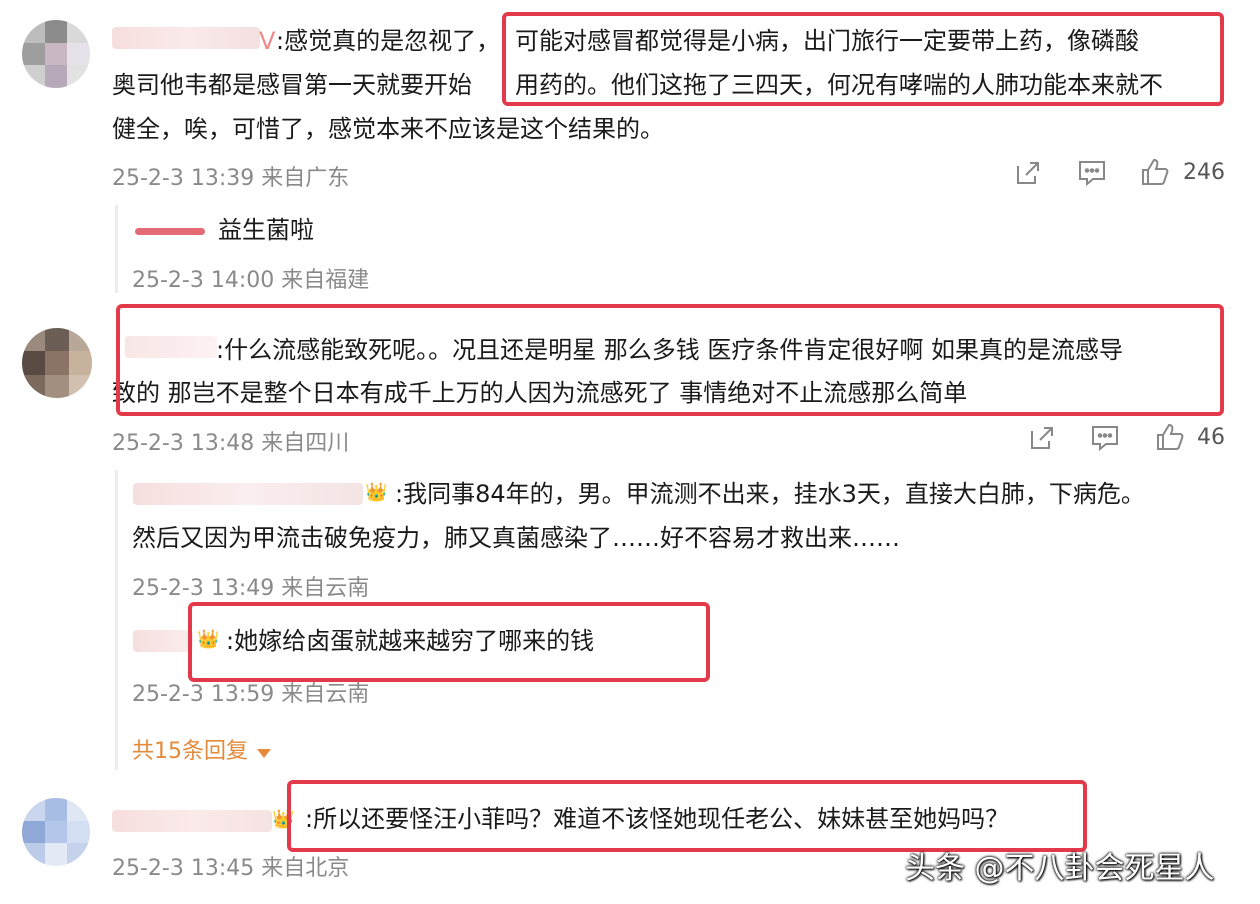  What do you see at coordinates (190, 751) in the screenshot?
I see `more-replies-label: 共15条回复` at bounding box center [190, 751].